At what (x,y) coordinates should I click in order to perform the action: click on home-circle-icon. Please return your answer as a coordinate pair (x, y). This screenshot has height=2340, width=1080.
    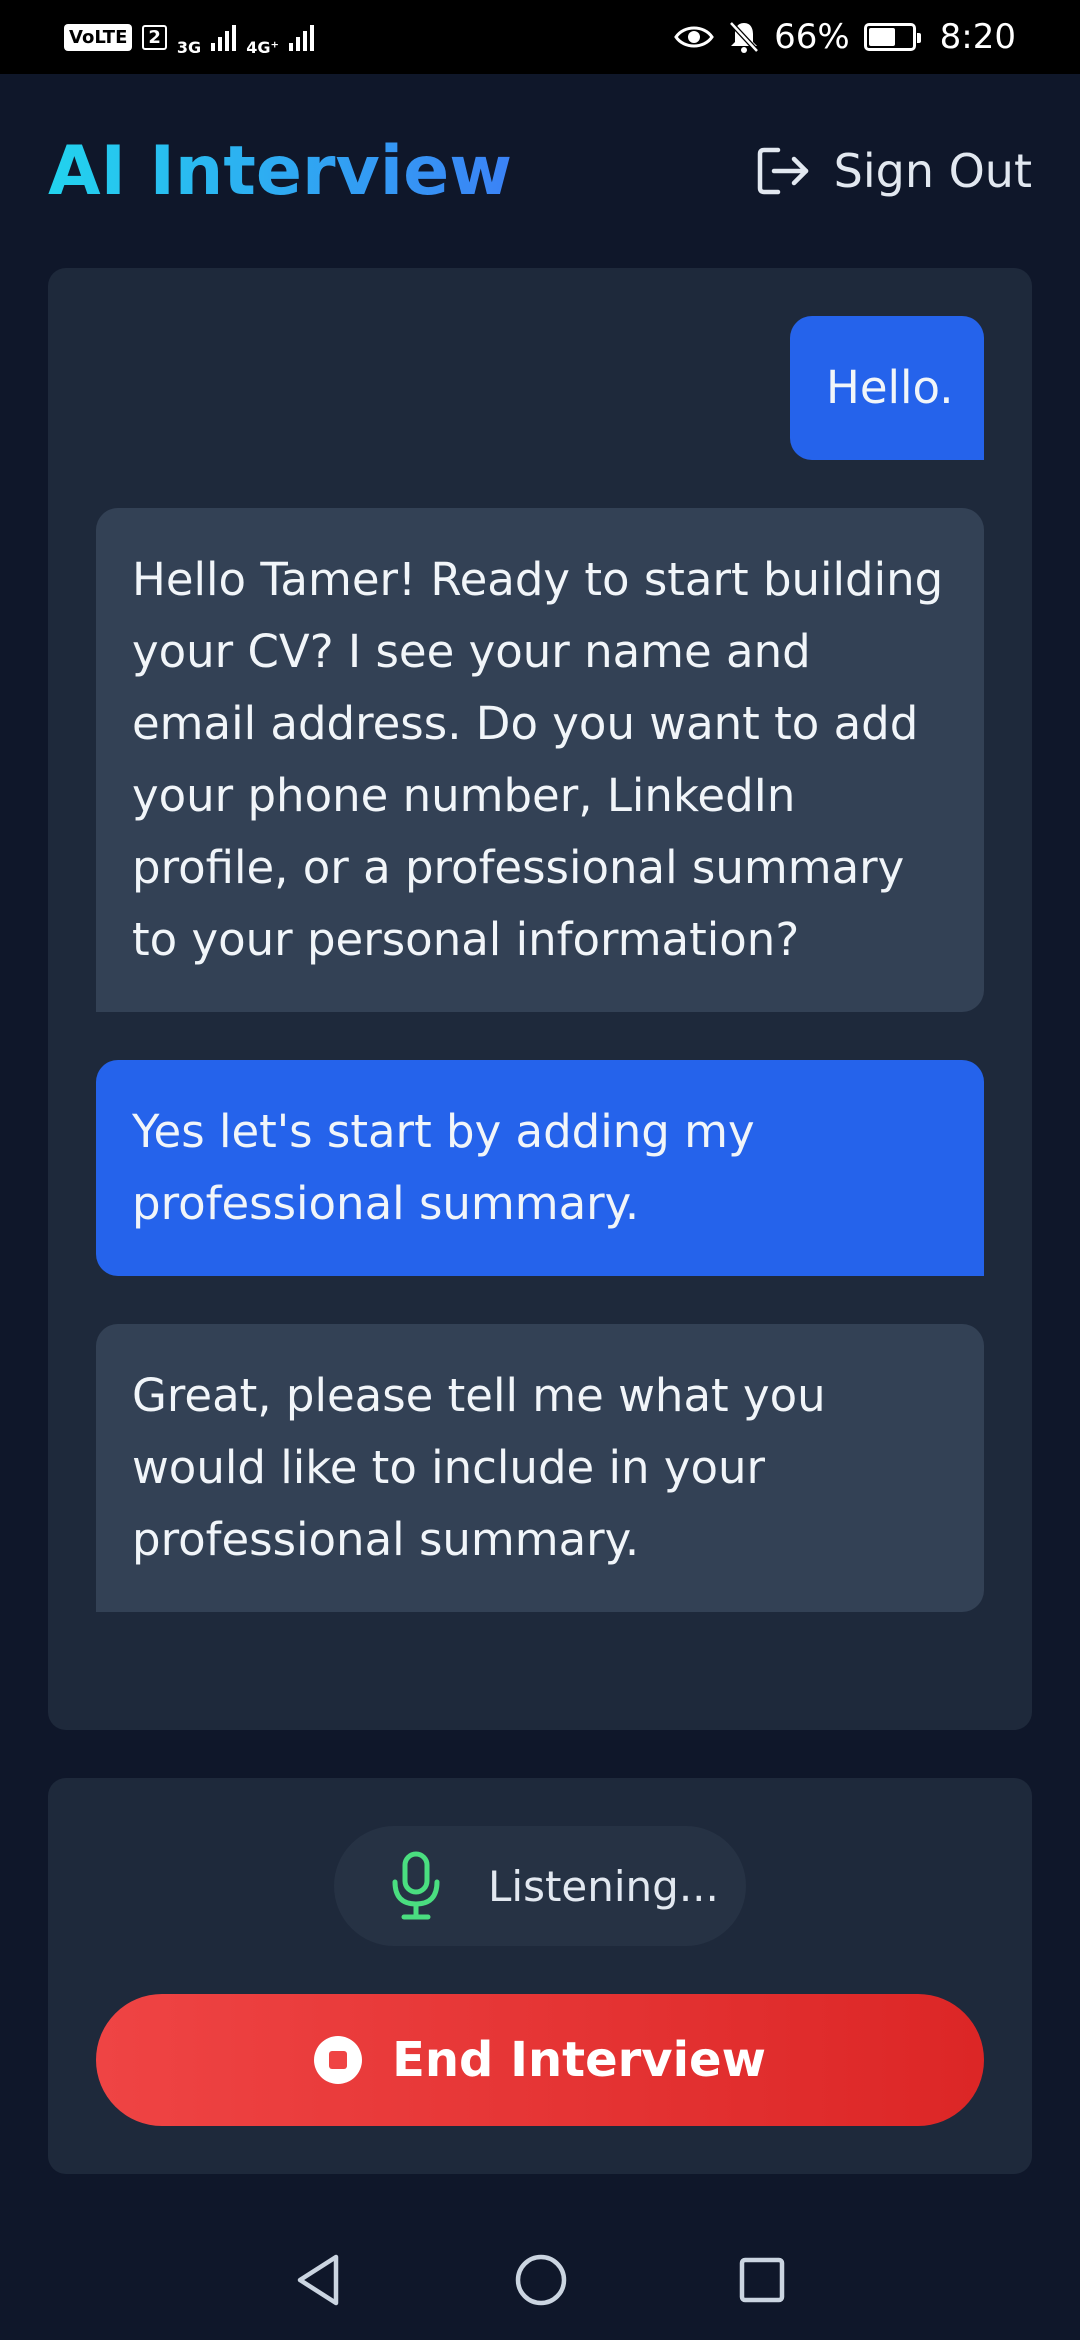
    Looking at the image, I should click on (541, 2280).